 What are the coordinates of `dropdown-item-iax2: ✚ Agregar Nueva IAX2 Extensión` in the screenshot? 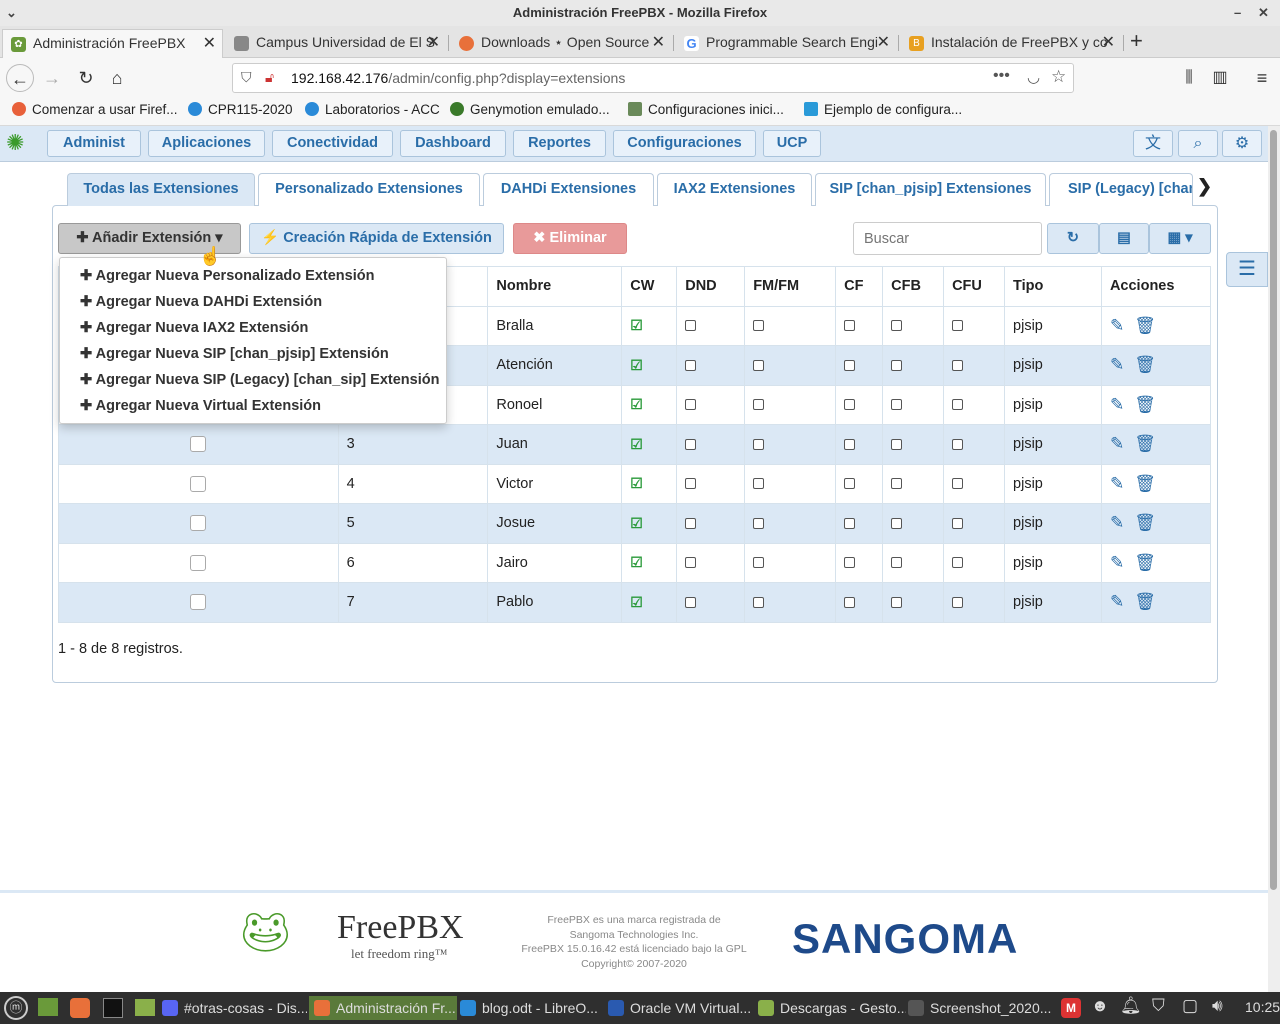 It's located at (194, 328).